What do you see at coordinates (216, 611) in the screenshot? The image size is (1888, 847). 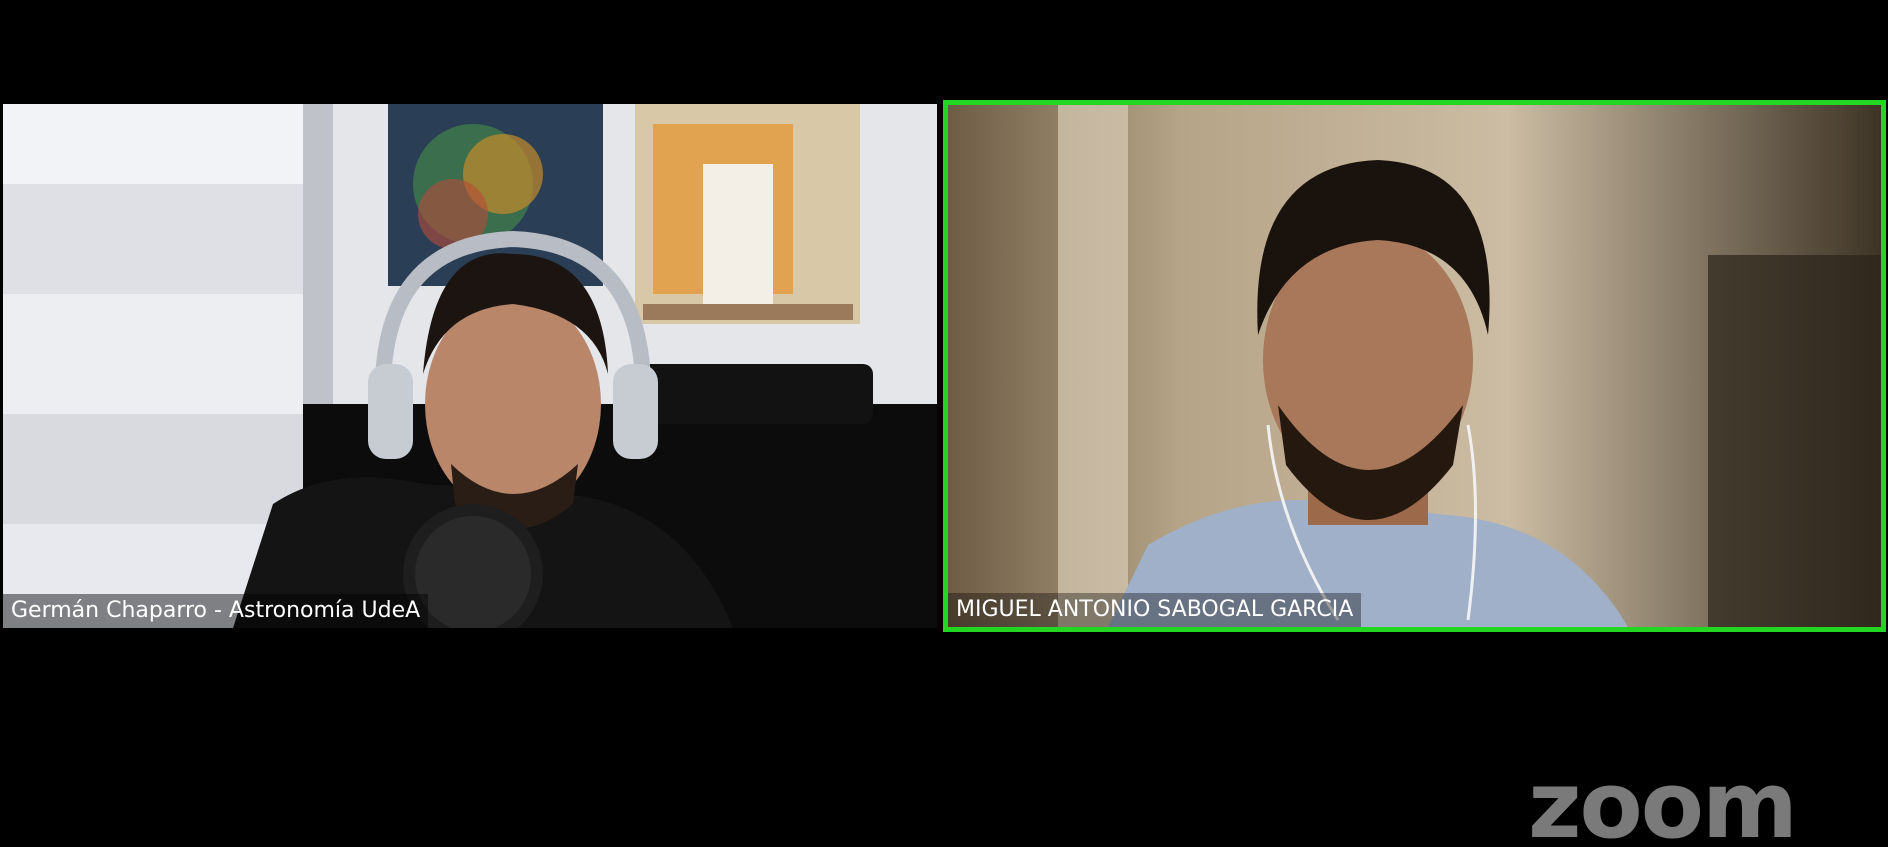 I see `participant-name-label: Germán Chaparro - Astronomía UdeA` at bounding box center [216, 611].